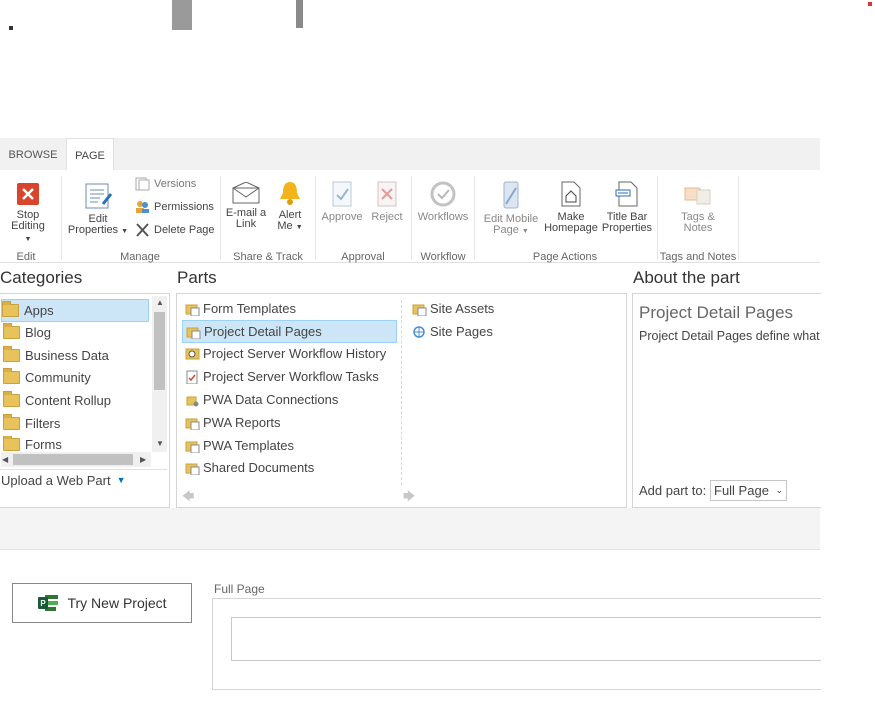 The image size is (875, 706). Describe the element at coordinates (28, 194) in the screenshot. I see `stop-editing-icon` at that location.